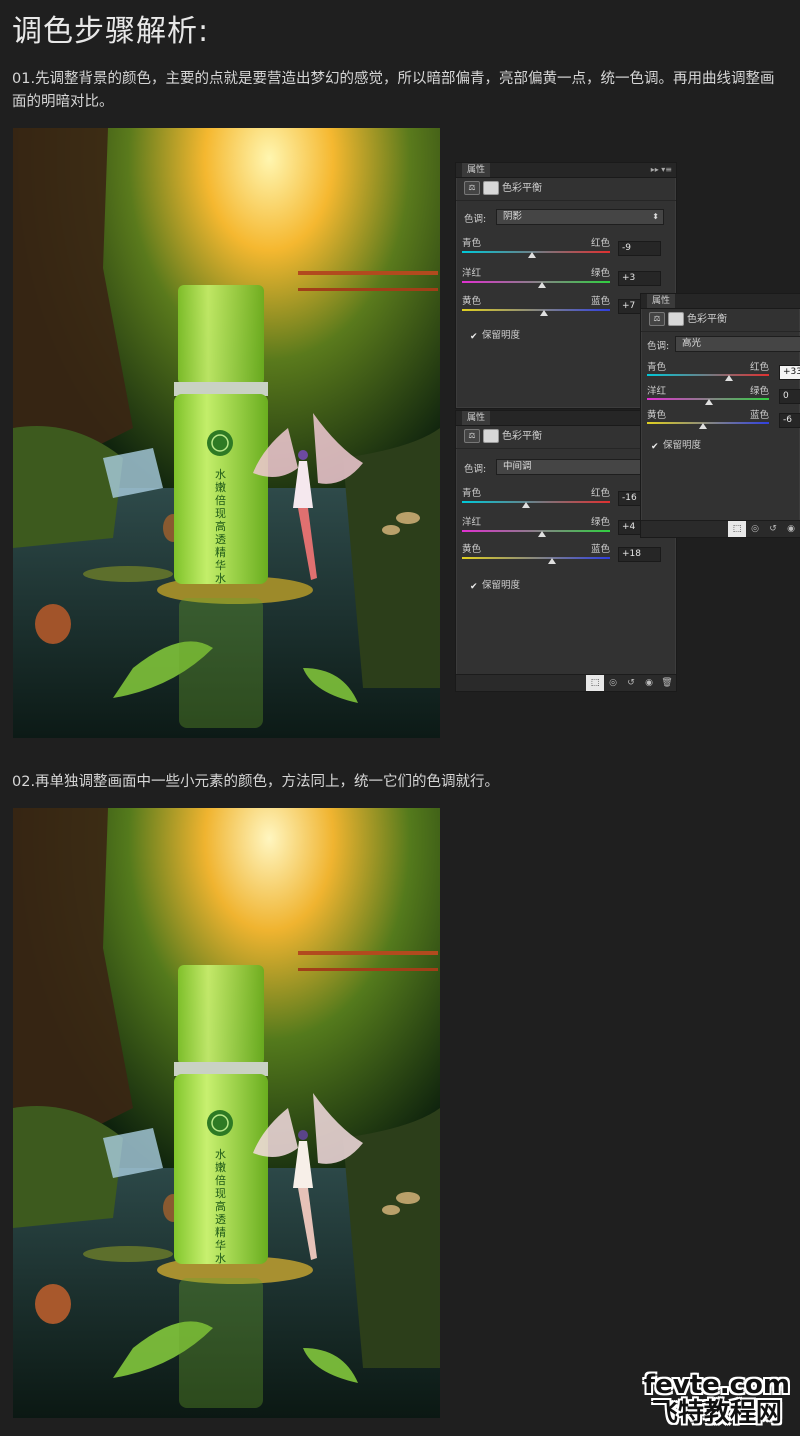 Image resolution: width=800 pixels, height=1436 pixels. What do you see at coordinates (639, 278) in the screenshot?
I see `slider-value-input: +3` at bounding box center [639, 278].